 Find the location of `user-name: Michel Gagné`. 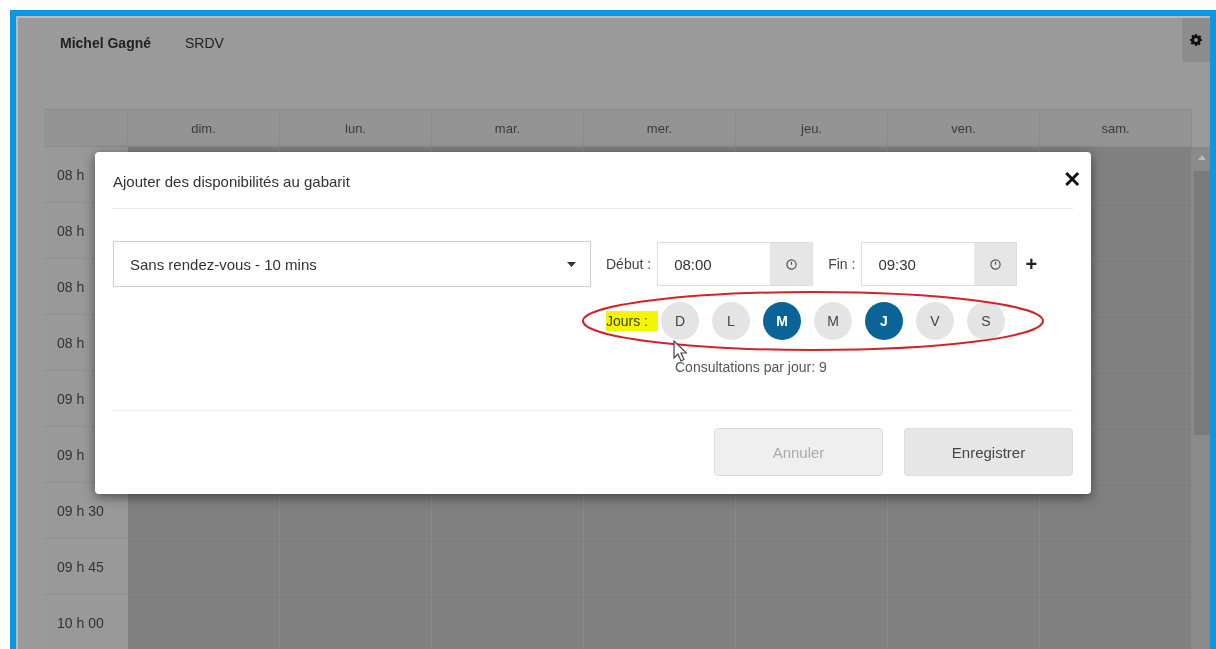

user-name: Michel Gagné is located at coordinates (106, 43).